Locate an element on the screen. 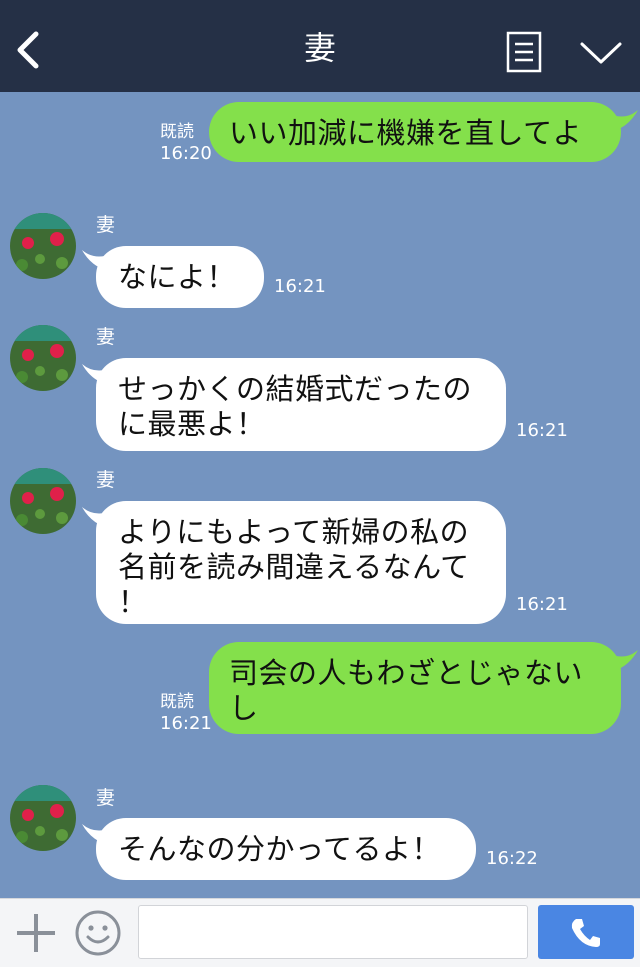 This screenshot has height=967, width=640. message-text-line: ！ is located at coordinates (133, 602).